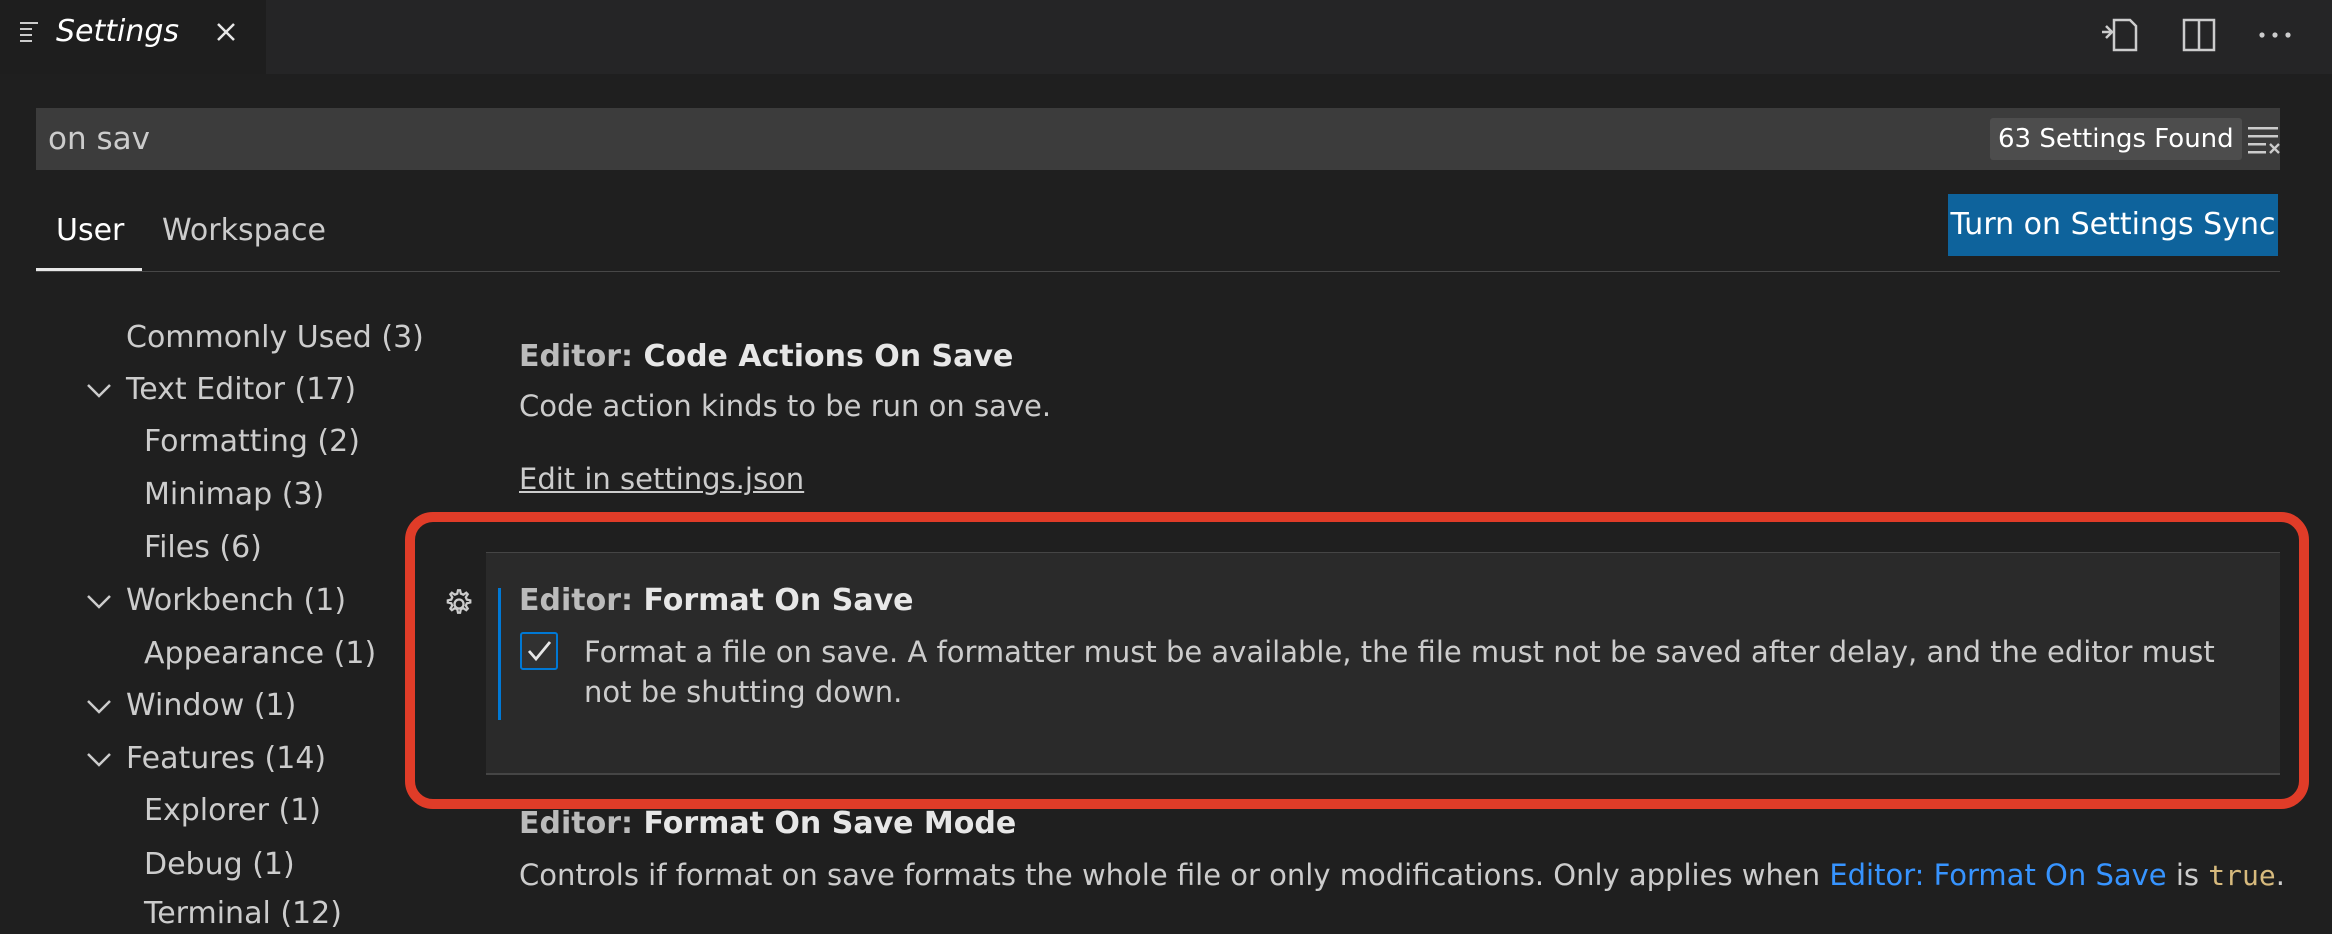 The image size is (2332, 934). Describe the element at coordinates (1158, 271) in the screenshot. I see `scope-divider` at that location.